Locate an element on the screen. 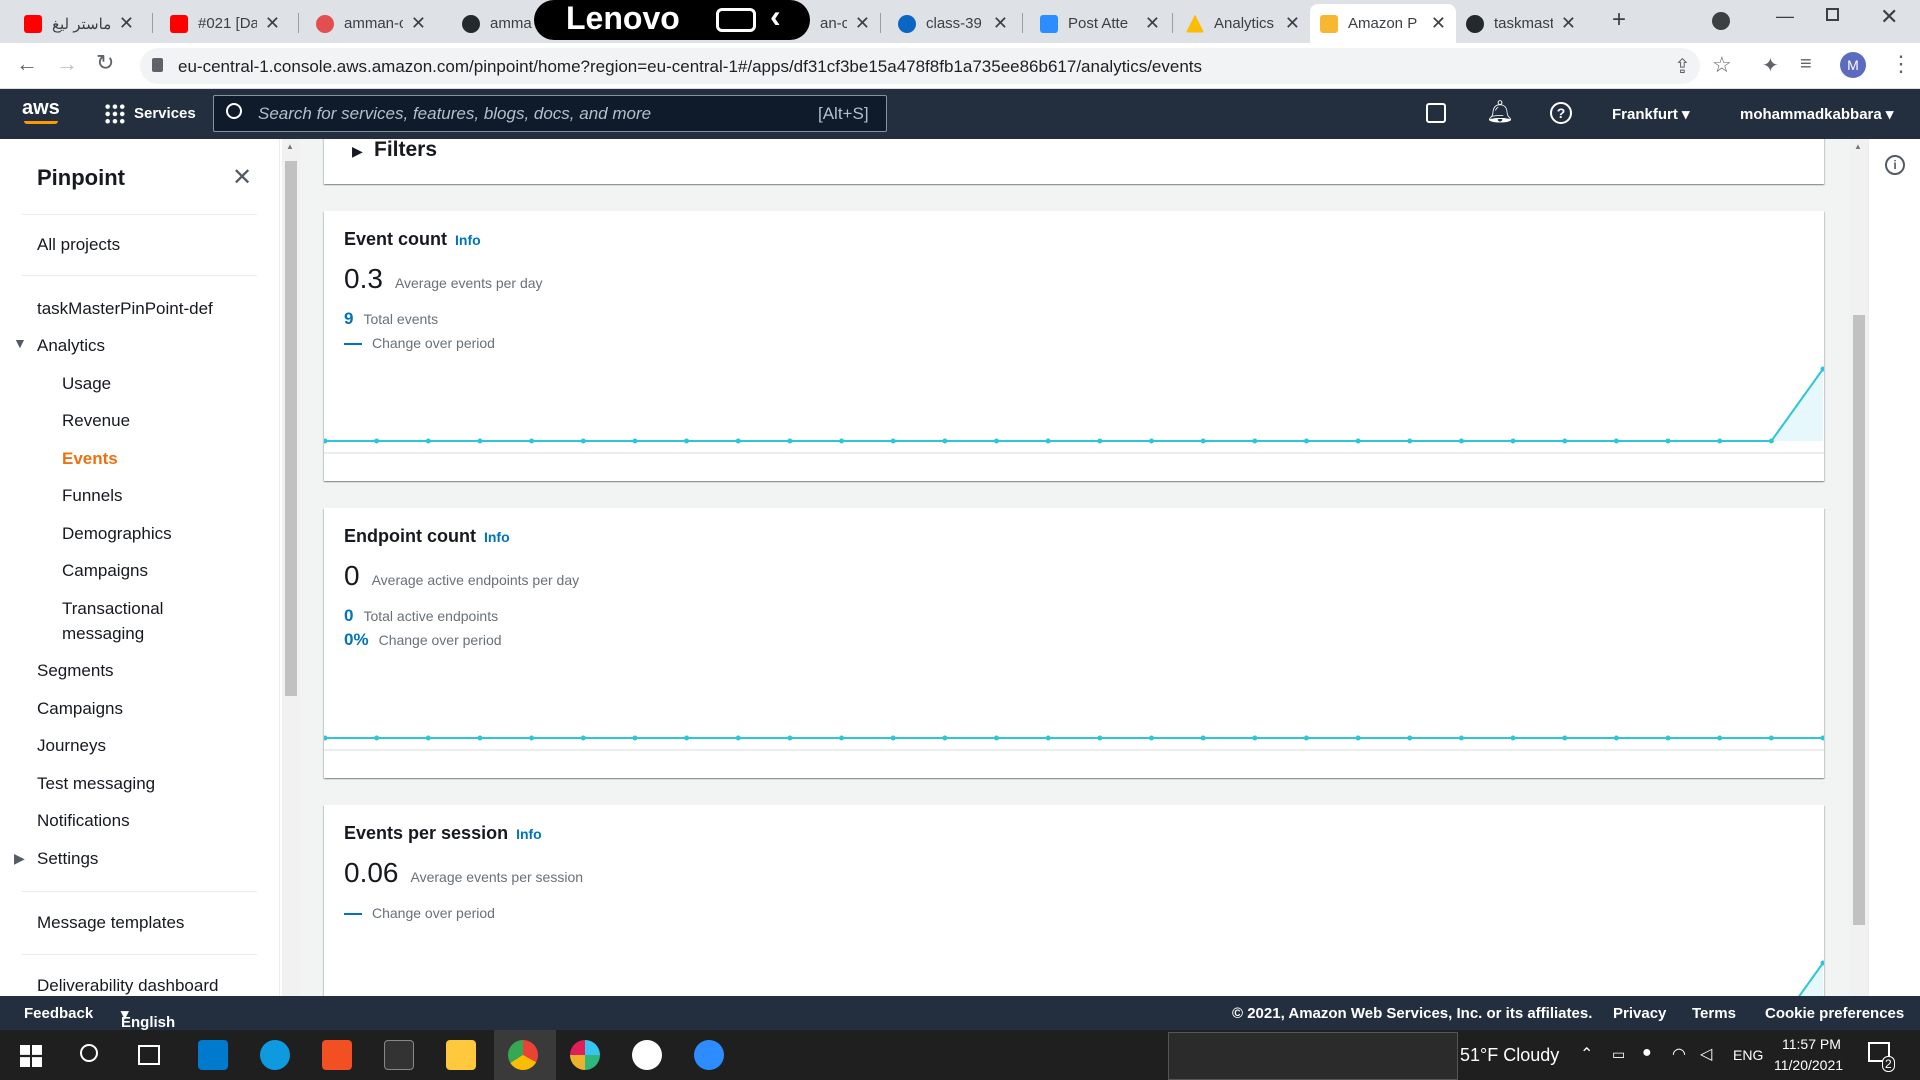 Image resolution: width=1920 pixels, height=1080 pixels. terms-link: Terms is located at coordinates (1714, 1013).